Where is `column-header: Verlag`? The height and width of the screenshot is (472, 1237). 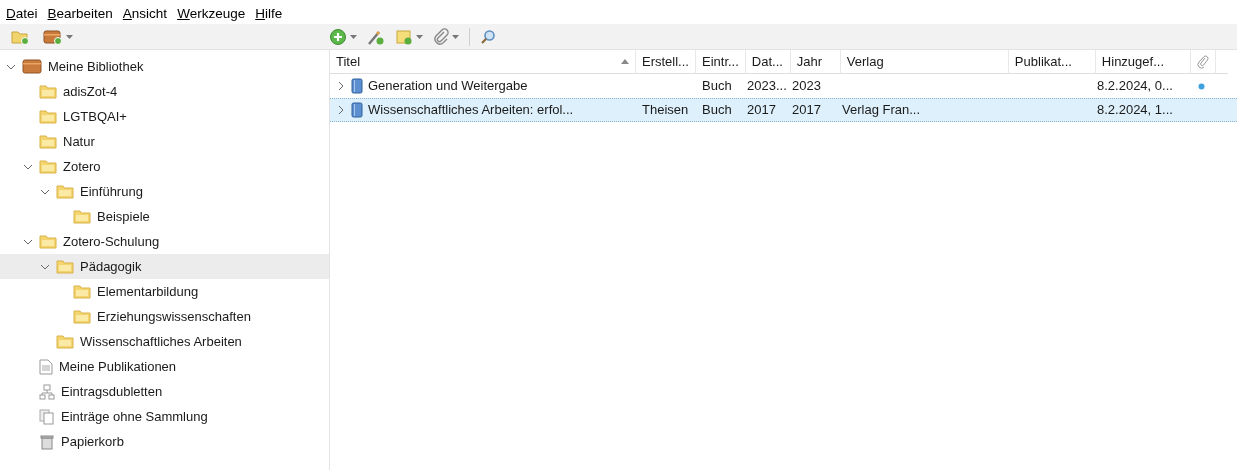 column-header: Verlag is located at coordinates (924, 62).